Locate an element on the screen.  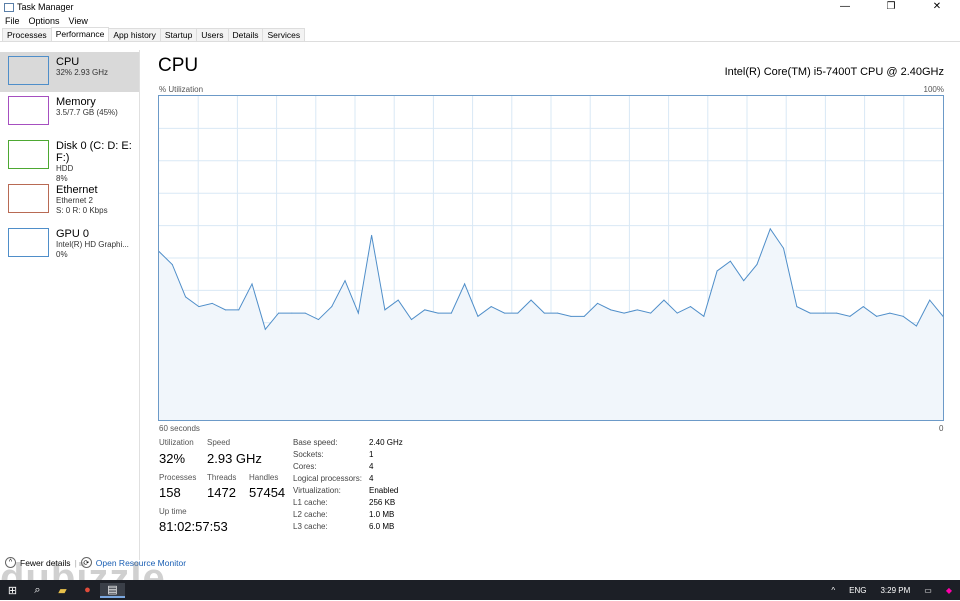
x-right-label: 0 is located at coordinates (941, 428).